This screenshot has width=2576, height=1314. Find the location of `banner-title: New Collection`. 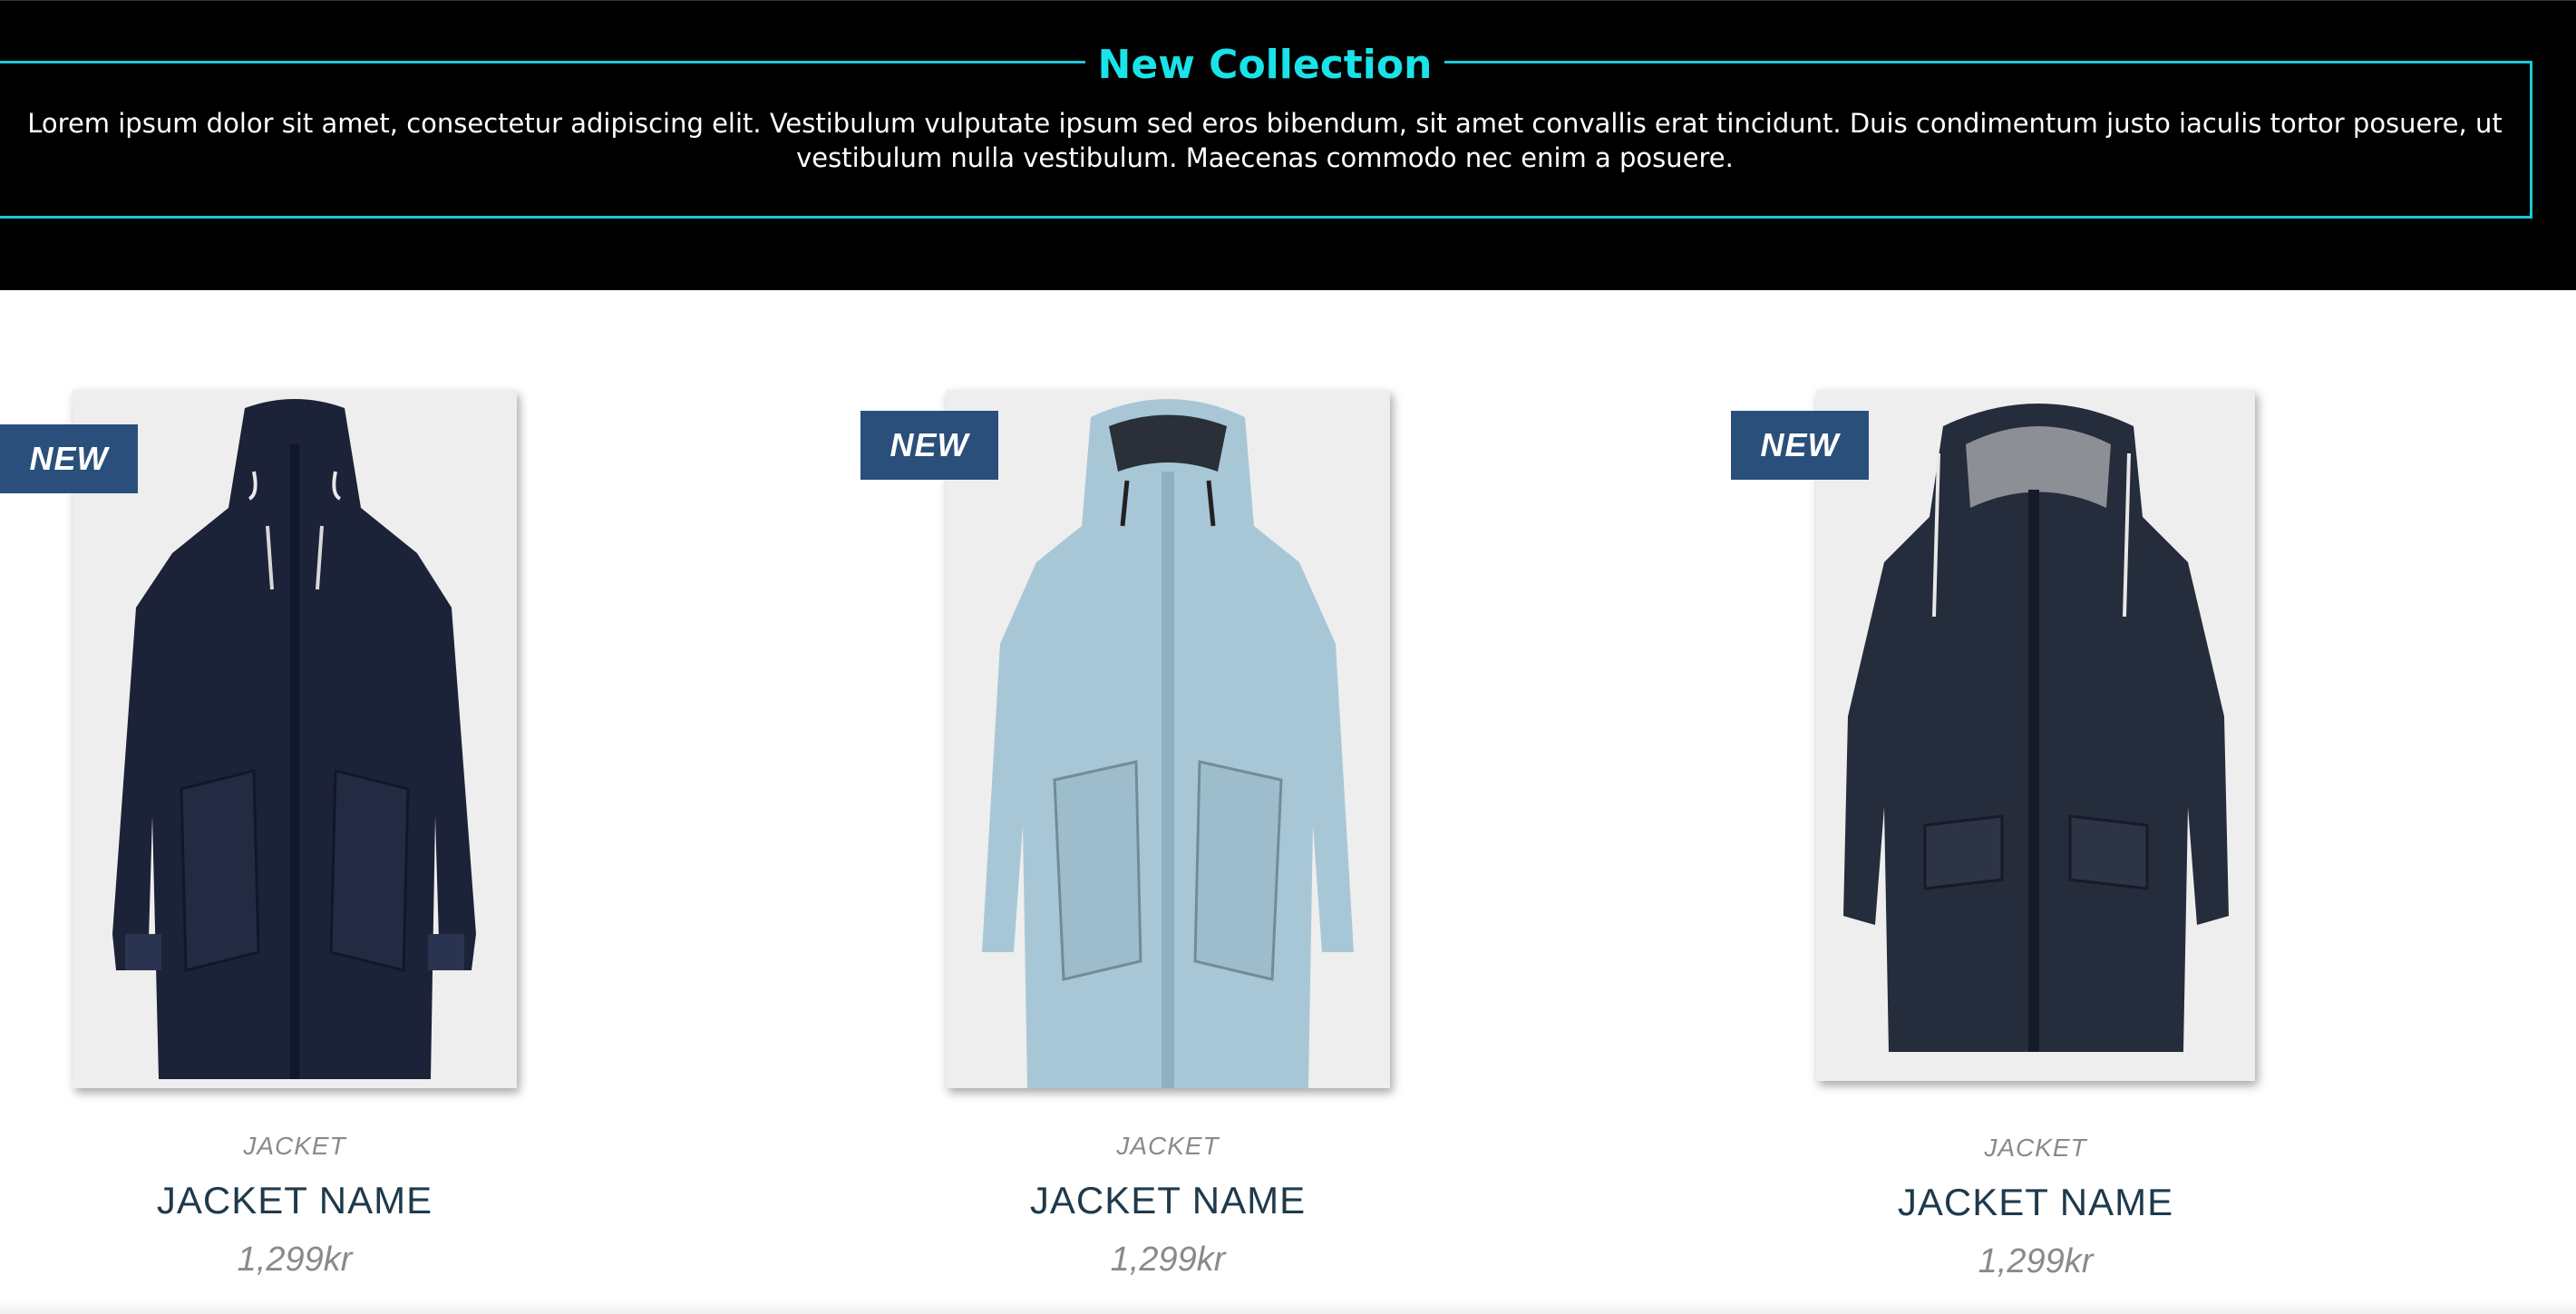

banner-title: New Collection is located at coordinates (1264, 65).